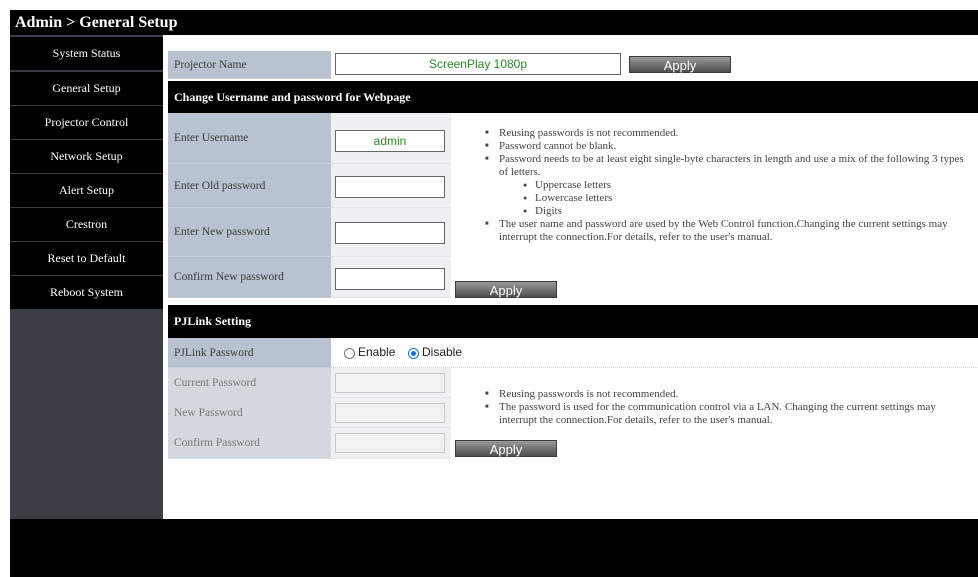  I want to click on pjlink-password-label: PJLink Password, so click(249, 353).